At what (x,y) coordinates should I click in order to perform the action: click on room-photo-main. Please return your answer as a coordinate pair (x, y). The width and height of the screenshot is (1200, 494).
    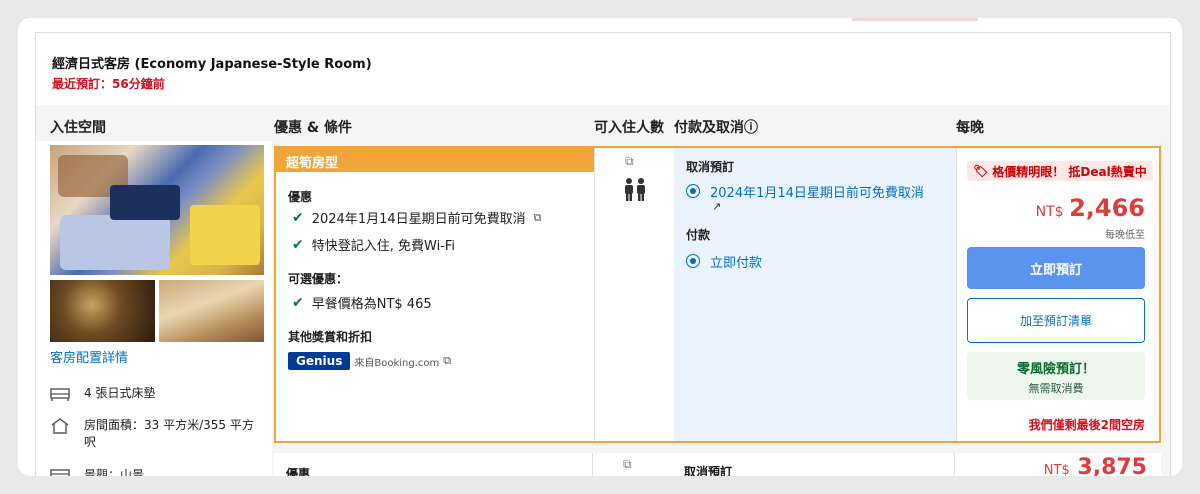
    Looking at the image, I should click on (157, 210).